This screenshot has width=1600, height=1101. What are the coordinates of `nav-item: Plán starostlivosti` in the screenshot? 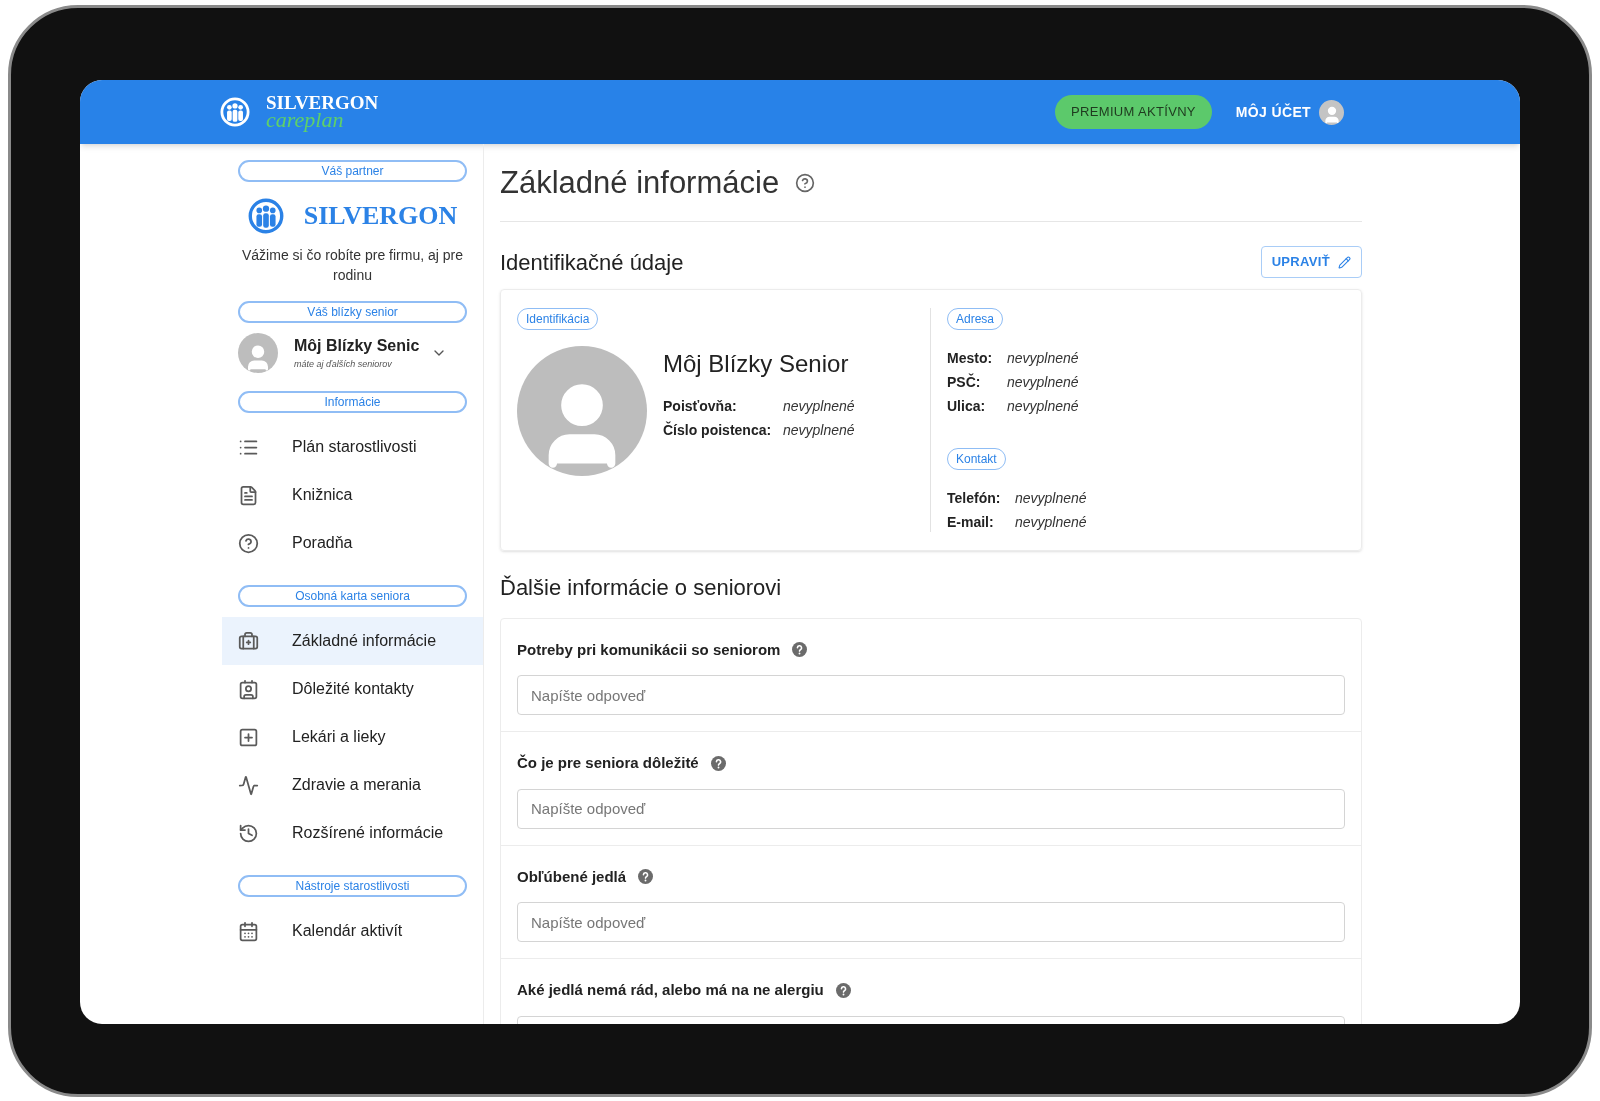 It's located at (352, 447).